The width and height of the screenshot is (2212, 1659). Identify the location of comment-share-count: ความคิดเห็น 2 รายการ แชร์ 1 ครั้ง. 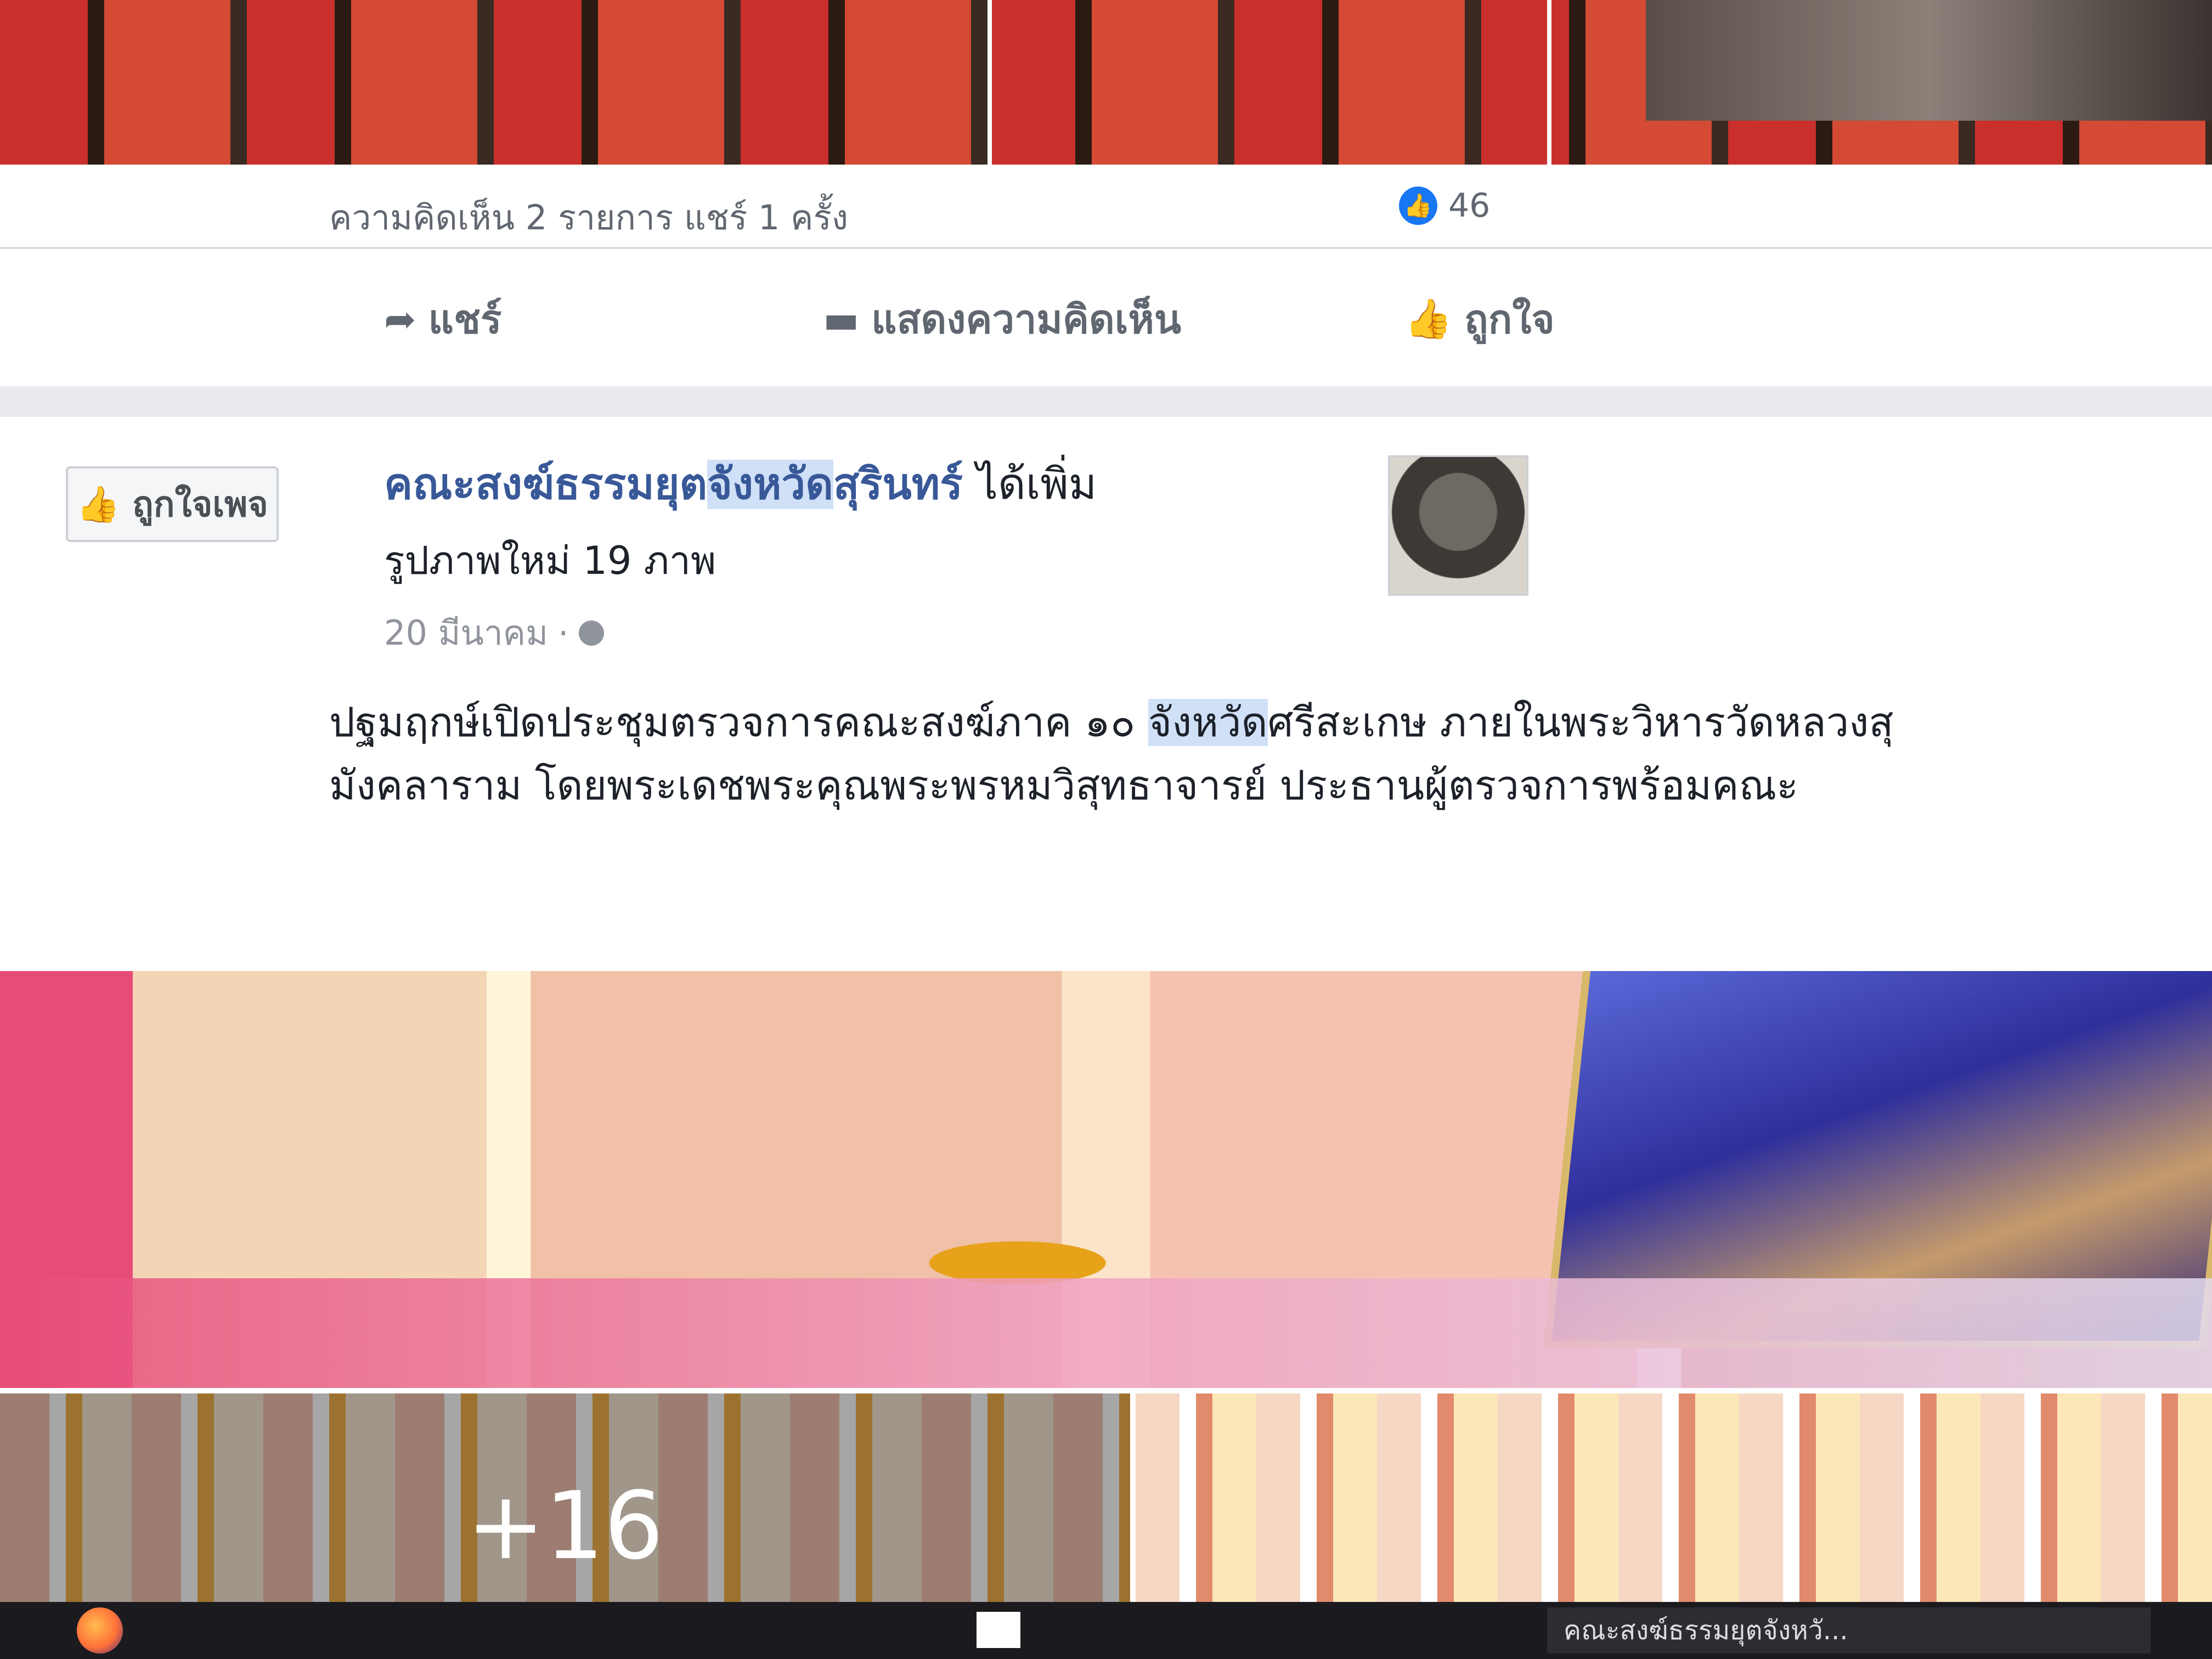
(589, 218).